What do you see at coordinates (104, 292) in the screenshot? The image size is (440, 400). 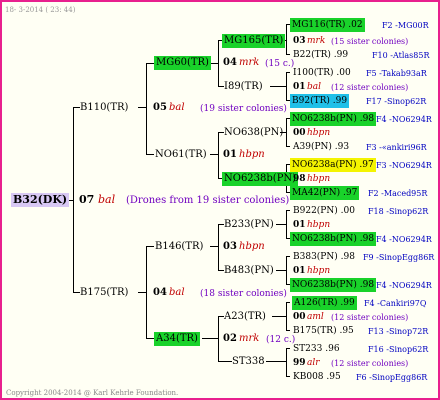 I see `l1-queen-b: B175(TR)` at bounding box center [104, 292].